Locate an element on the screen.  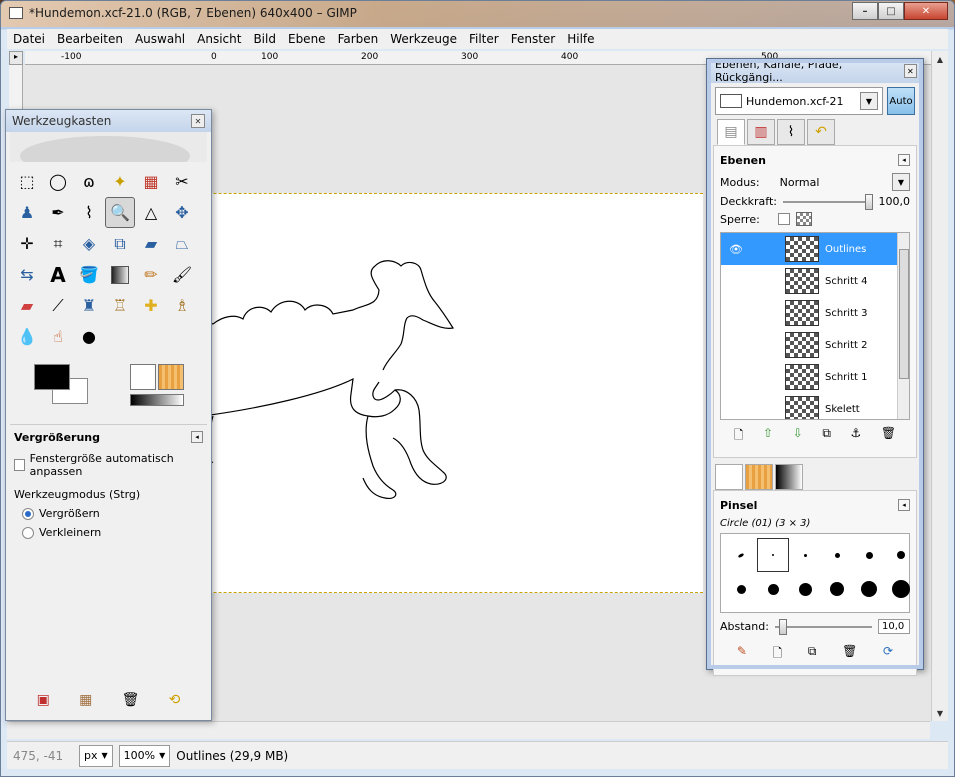
zoom-selector: 100% ▼ is located at coordinates (144, 755).